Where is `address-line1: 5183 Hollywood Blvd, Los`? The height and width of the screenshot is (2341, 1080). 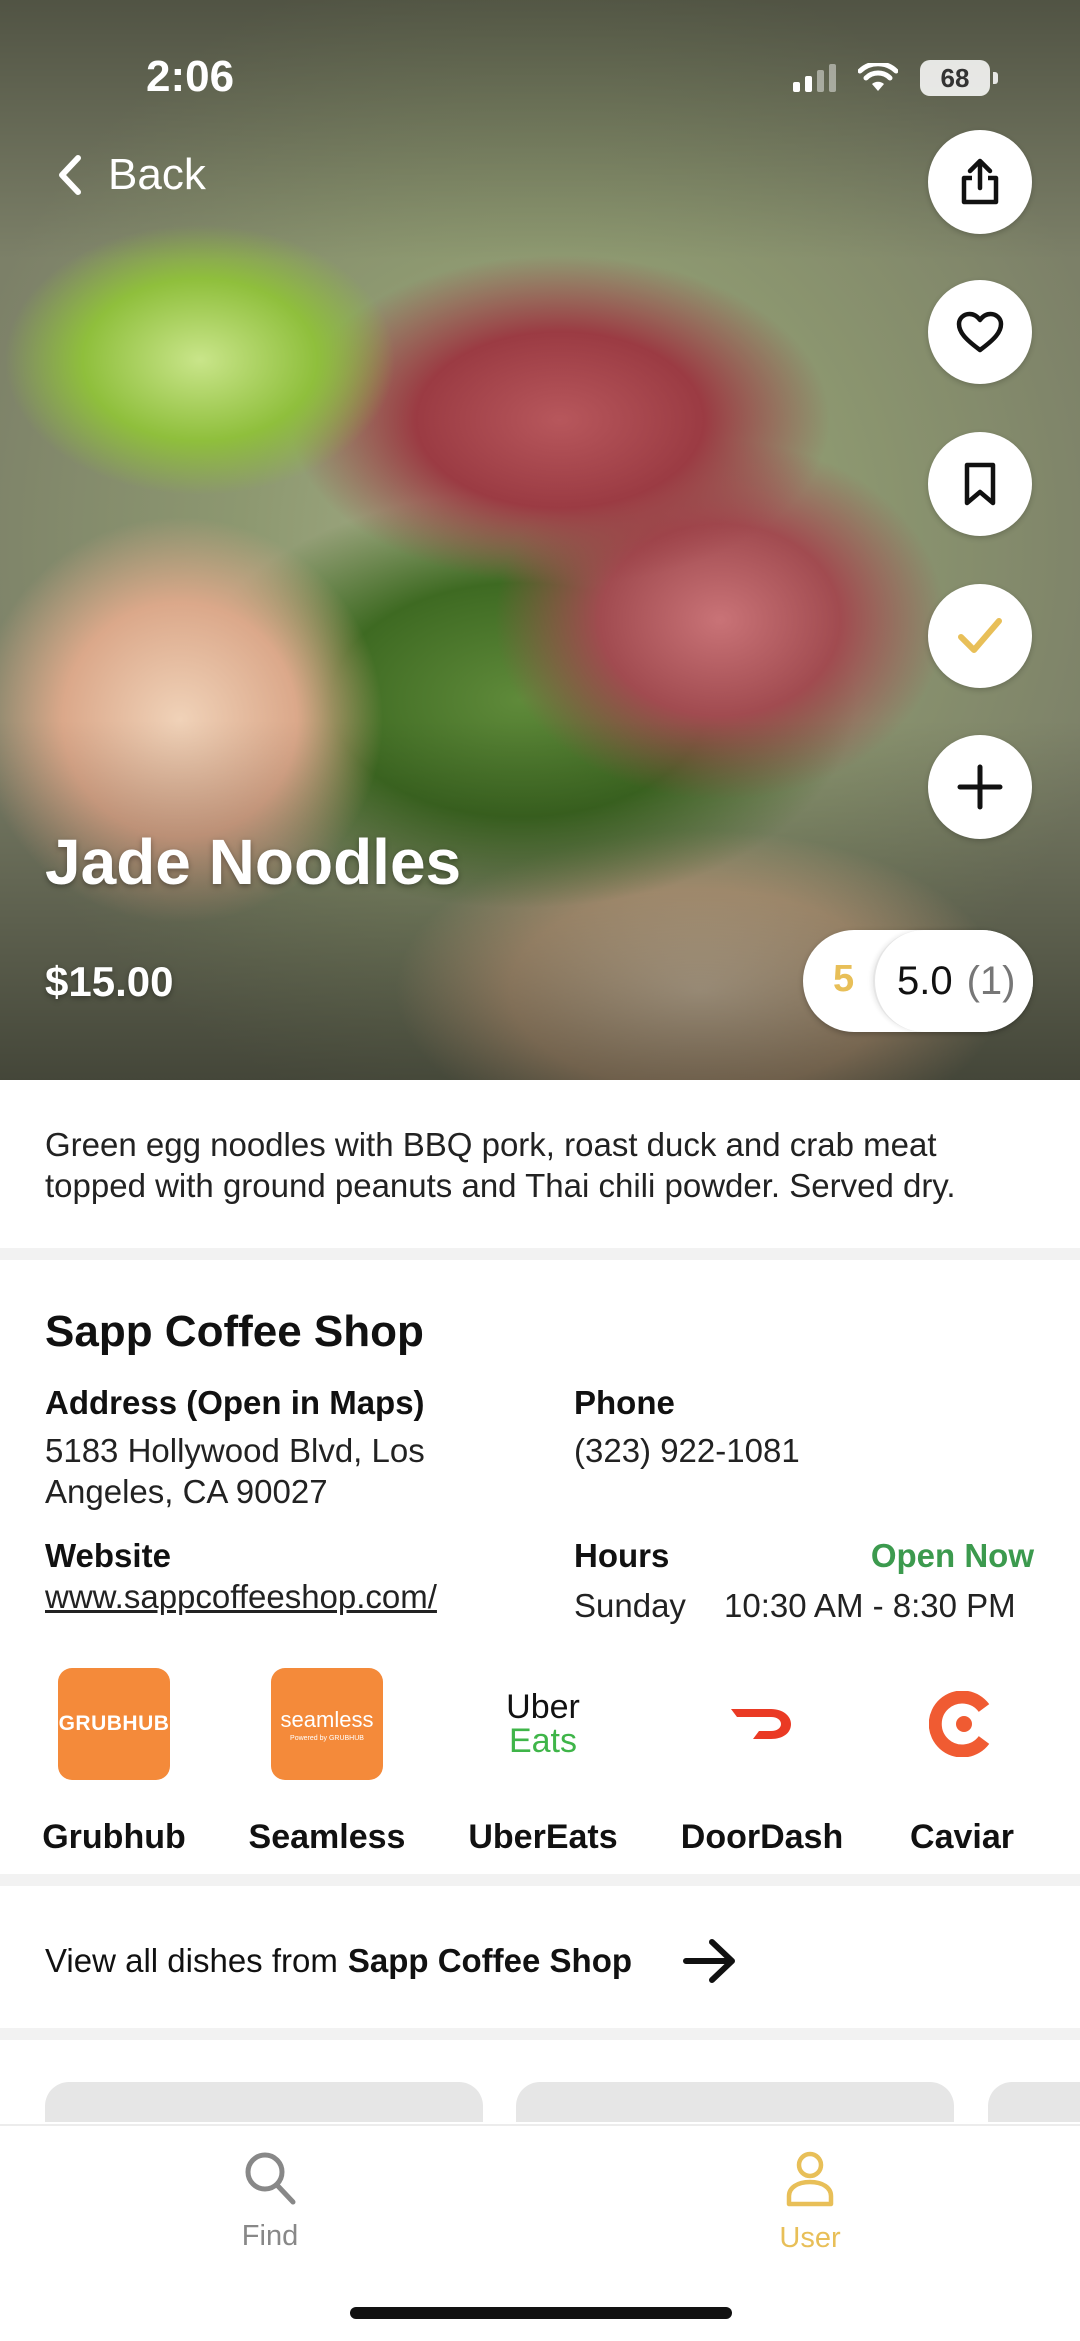 address-line1: 5183 Hollywood Blvd, Los is located at coordinates (235, 1450).